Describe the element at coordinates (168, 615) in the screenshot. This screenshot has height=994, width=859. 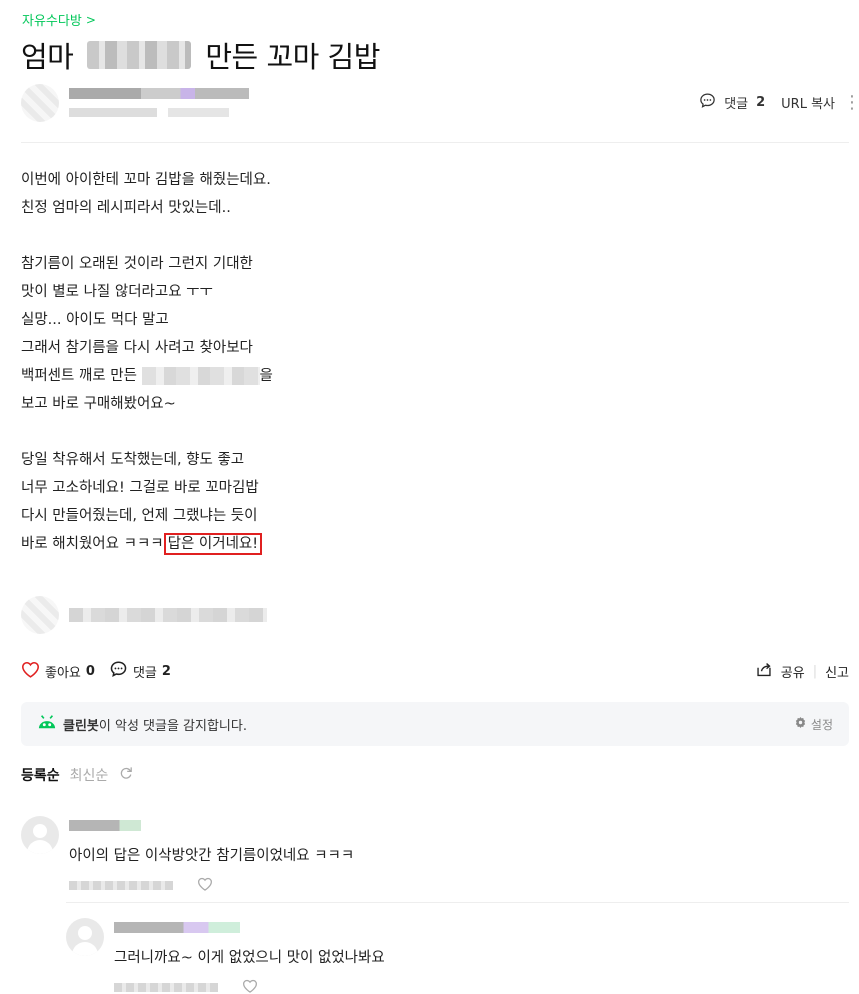
I see `signature-text-blur` at that location.